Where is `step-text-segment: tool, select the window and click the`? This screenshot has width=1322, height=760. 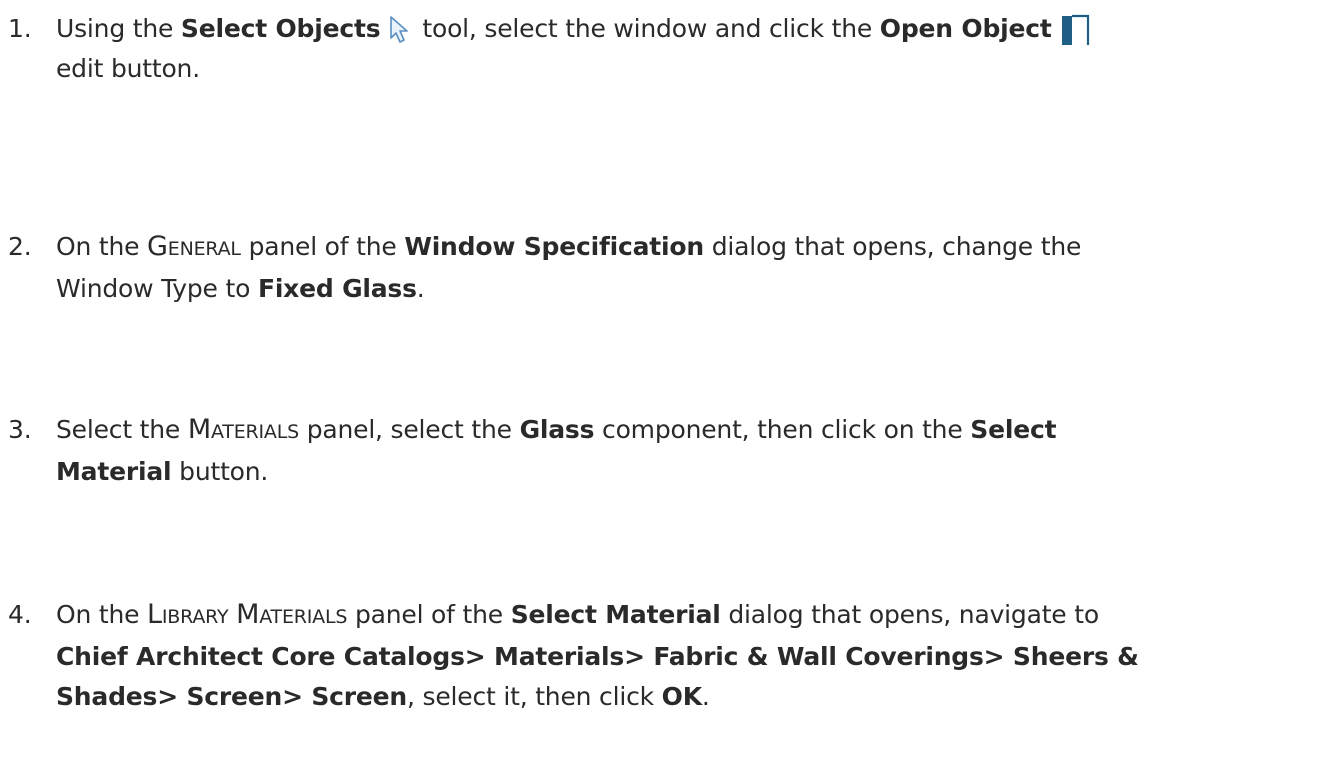 step-text-segment: tool, select the window and click the is located at coordinates (647, 28).